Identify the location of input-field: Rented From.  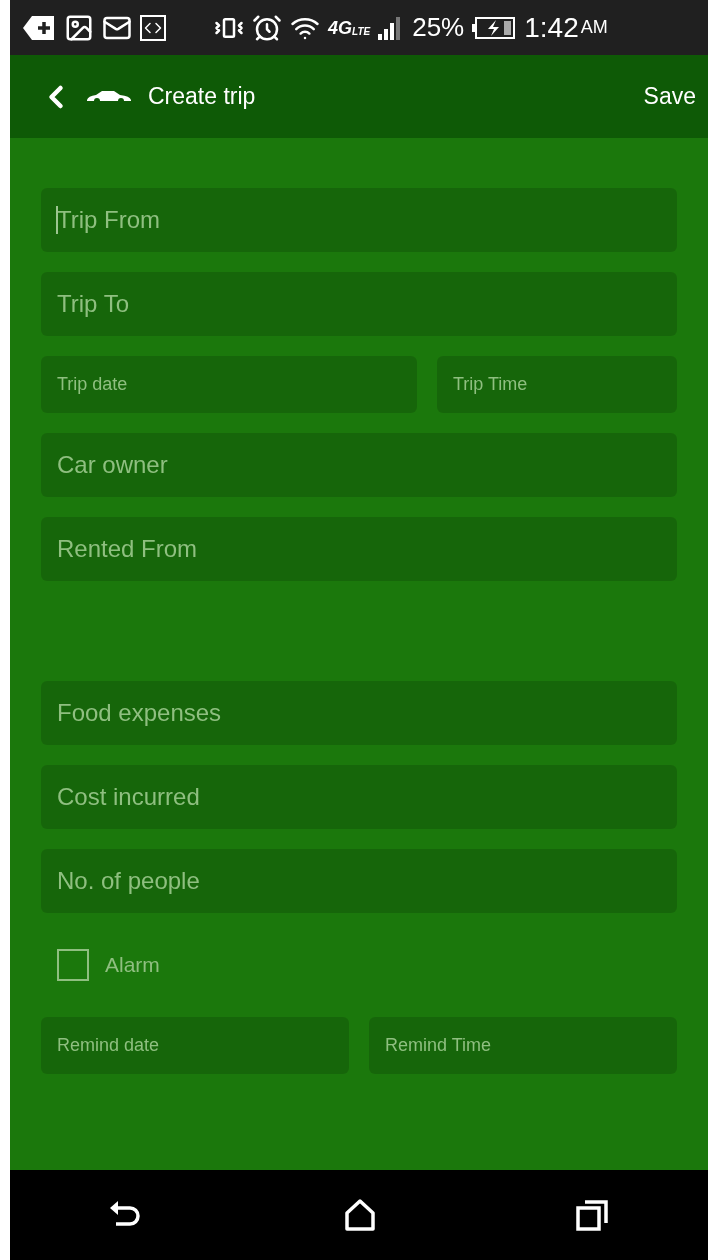
(359, 549).